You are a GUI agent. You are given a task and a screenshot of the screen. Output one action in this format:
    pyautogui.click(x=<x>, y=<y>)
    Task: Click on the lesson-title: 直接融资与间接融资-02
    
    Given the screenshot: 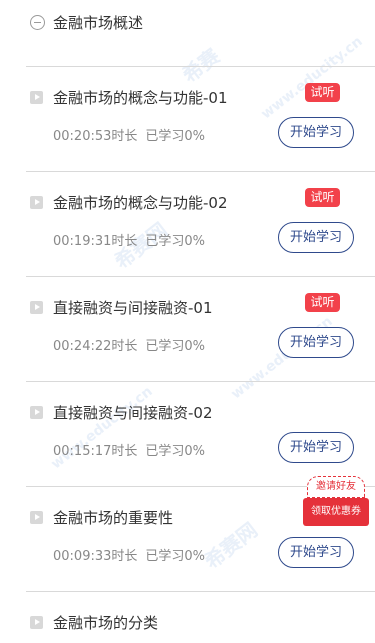 What is the action you would take?
    pyautogui.click(x=133, y=412)
    